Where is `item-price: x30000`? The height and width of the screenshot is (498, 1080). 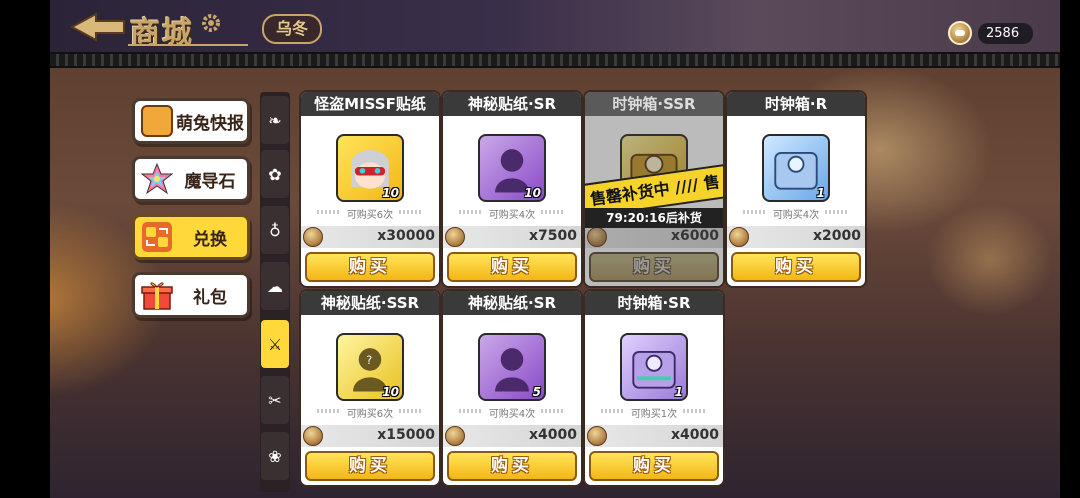
item-price: x30000 is located at coordinates (406, 236).